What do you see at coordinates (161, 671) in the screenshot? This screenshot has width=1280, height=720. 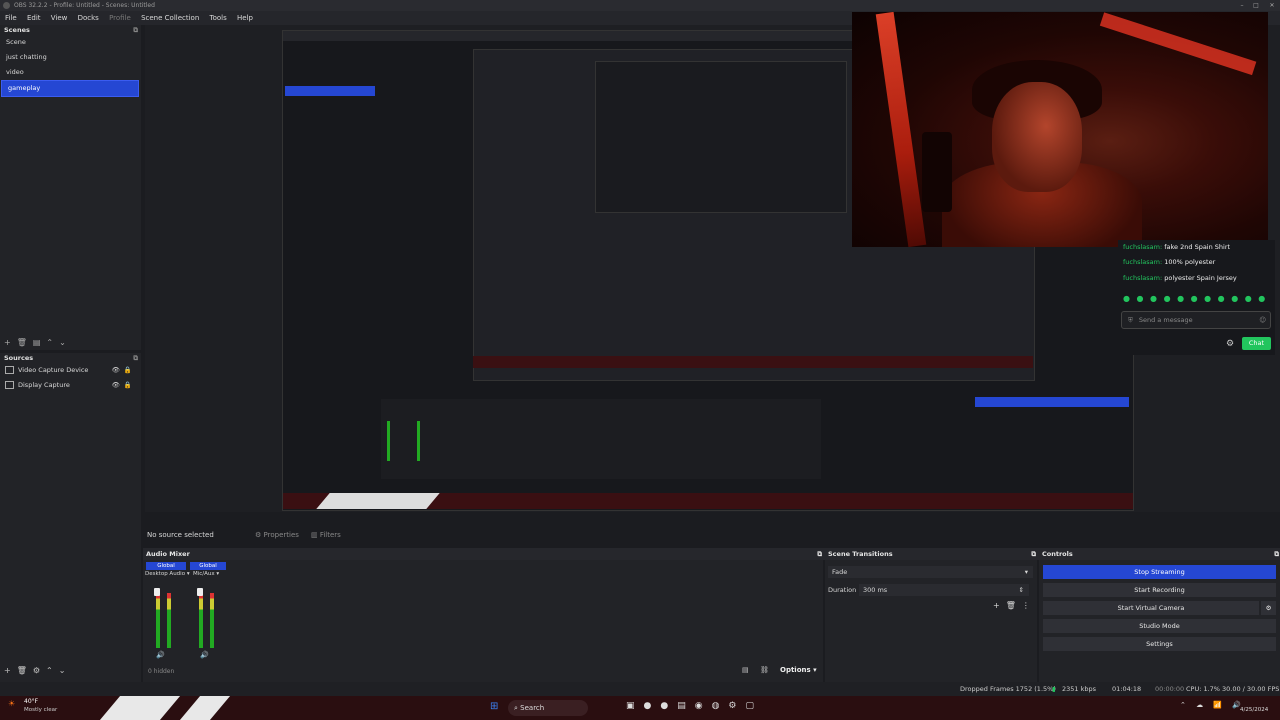 I see `hidden-count: 0 hidden` at bounding box center [161, 671].